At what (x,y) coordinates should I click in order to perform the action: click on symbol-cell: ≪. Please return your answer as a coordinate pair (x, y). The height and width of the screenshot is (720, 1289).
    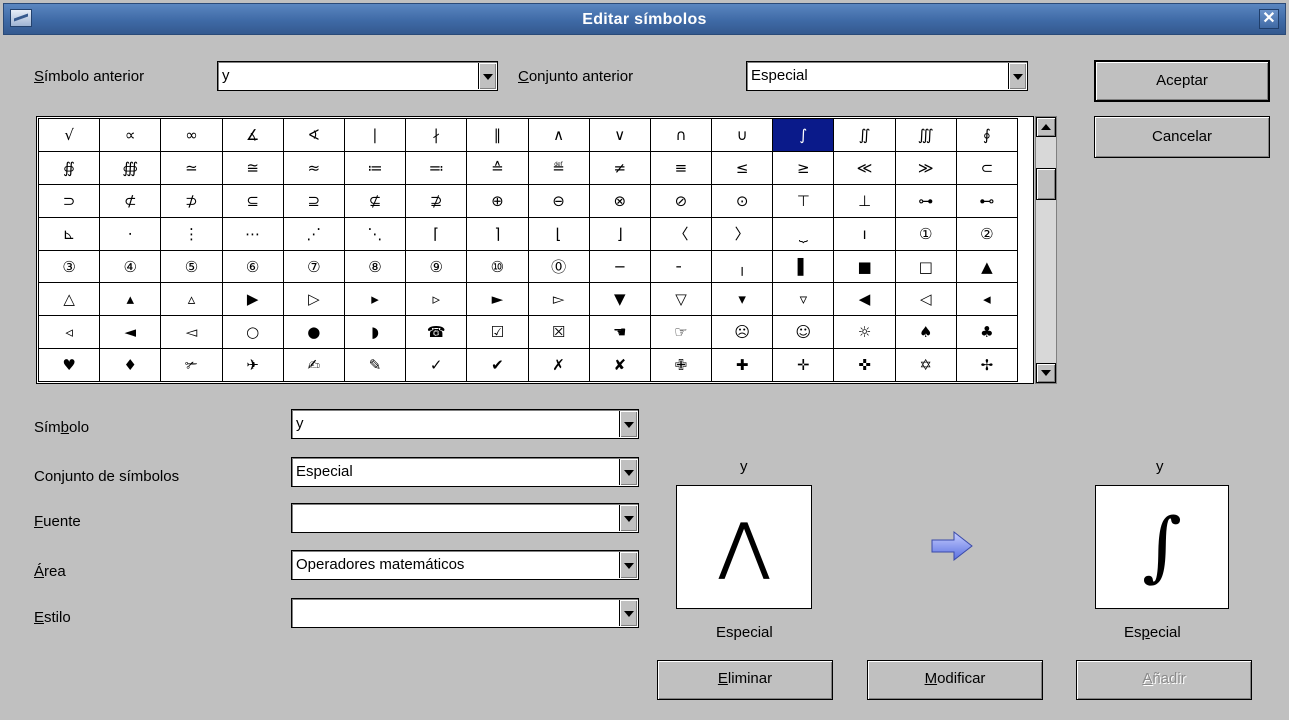
    Looking at the image, I should click on (864, 167).